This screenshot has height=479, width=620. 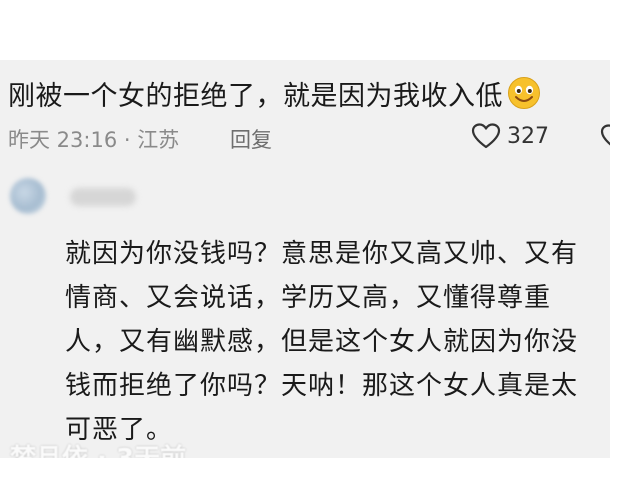 I want to click on reply-line: 就因为你没钱吗？意思是你又高又帅、又有, so click(x=322, y=254).